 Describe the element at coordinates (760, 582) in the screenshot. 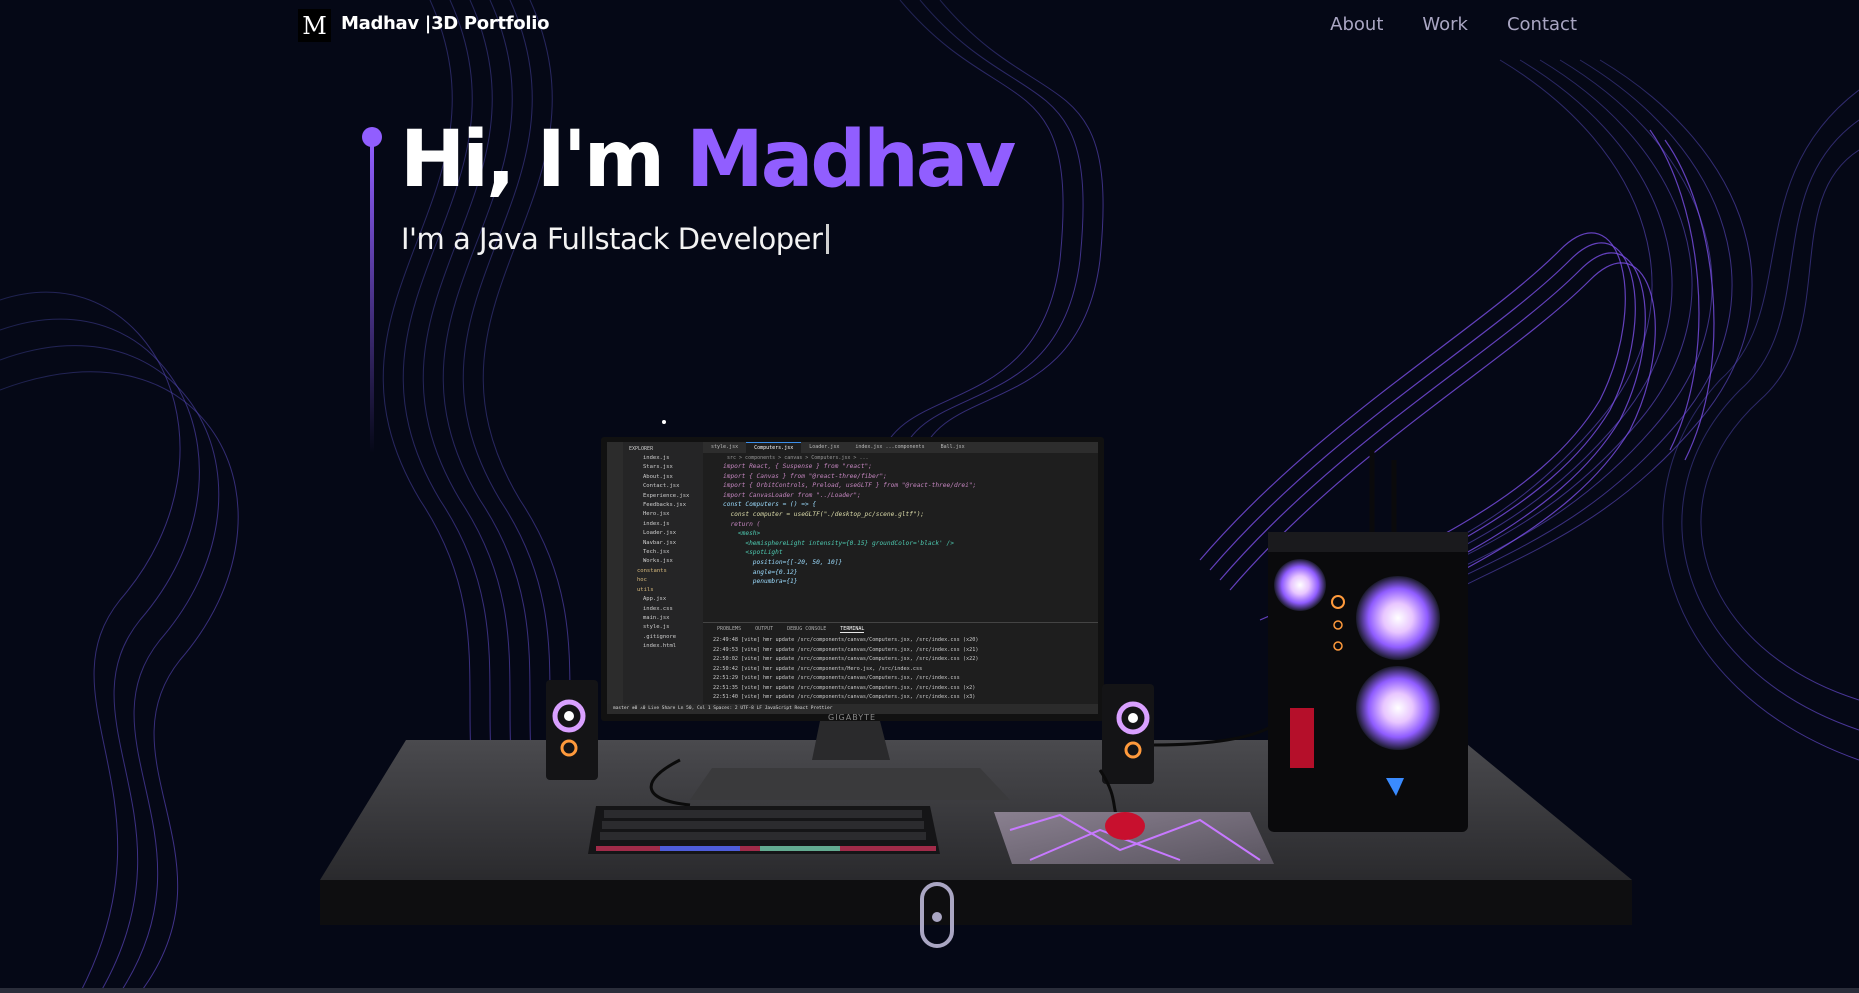

I see `code-line: penumbra={1}` at that location.